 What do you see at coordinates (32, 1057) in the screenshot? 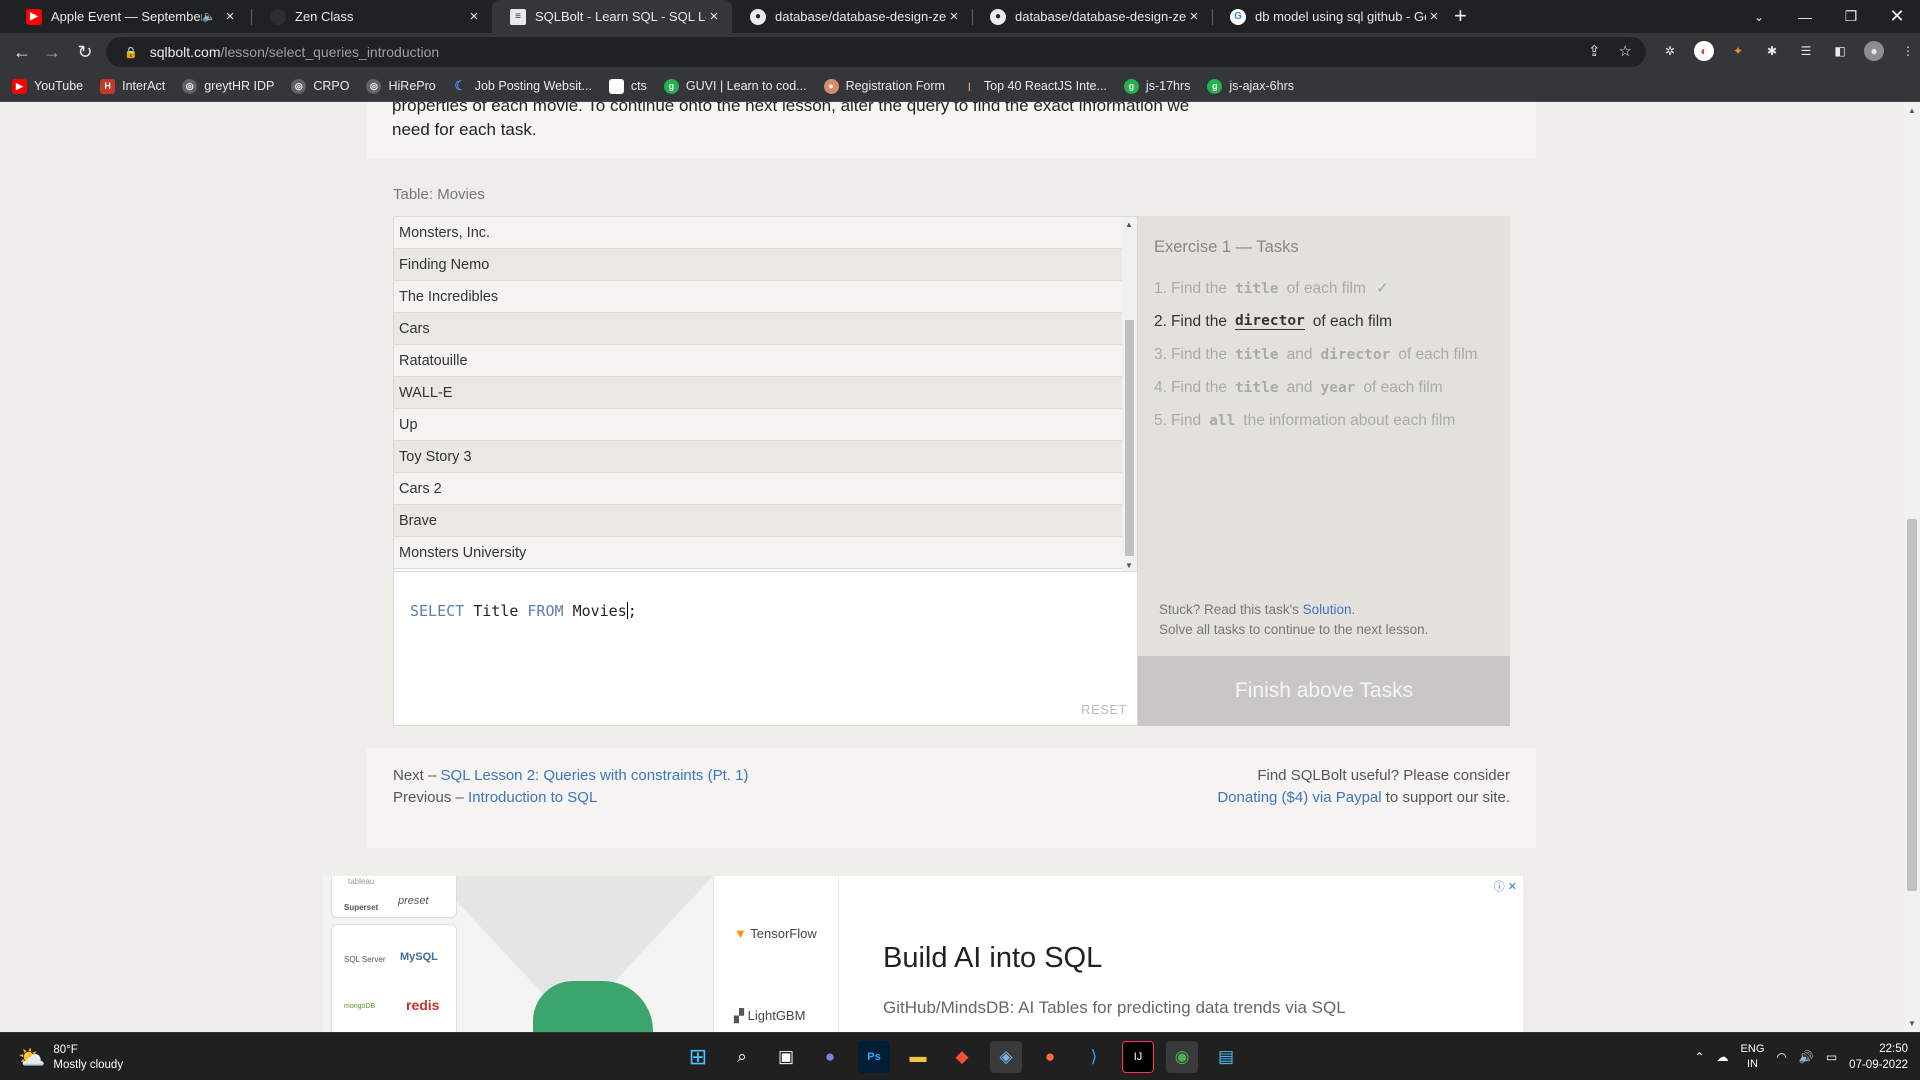
I see `partly-cloudy-icon: ⛅` at bounding box center [32, 1057].